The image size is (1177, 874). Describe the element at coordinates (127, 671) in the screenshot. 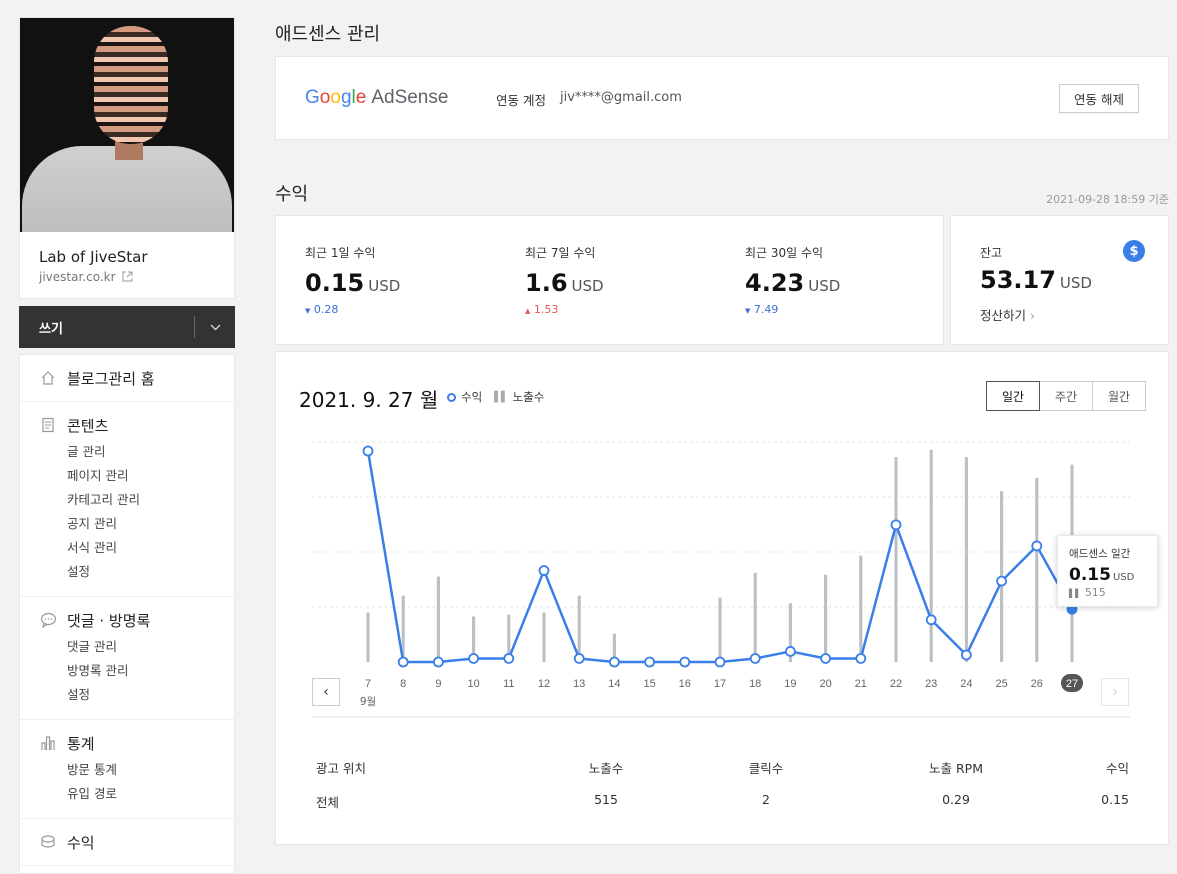

I see `menu-item: 방명록 관리` at that location.